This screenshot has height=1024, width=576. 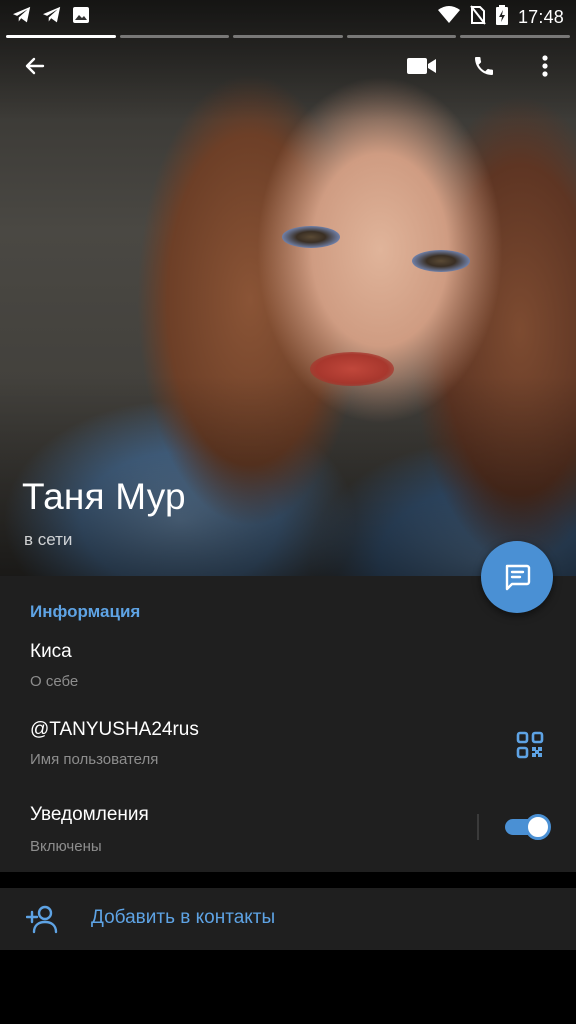 What do you see at coordinates (81, 17) in the screenshot?
I see `image-icon` at bounding box center [81, 17].